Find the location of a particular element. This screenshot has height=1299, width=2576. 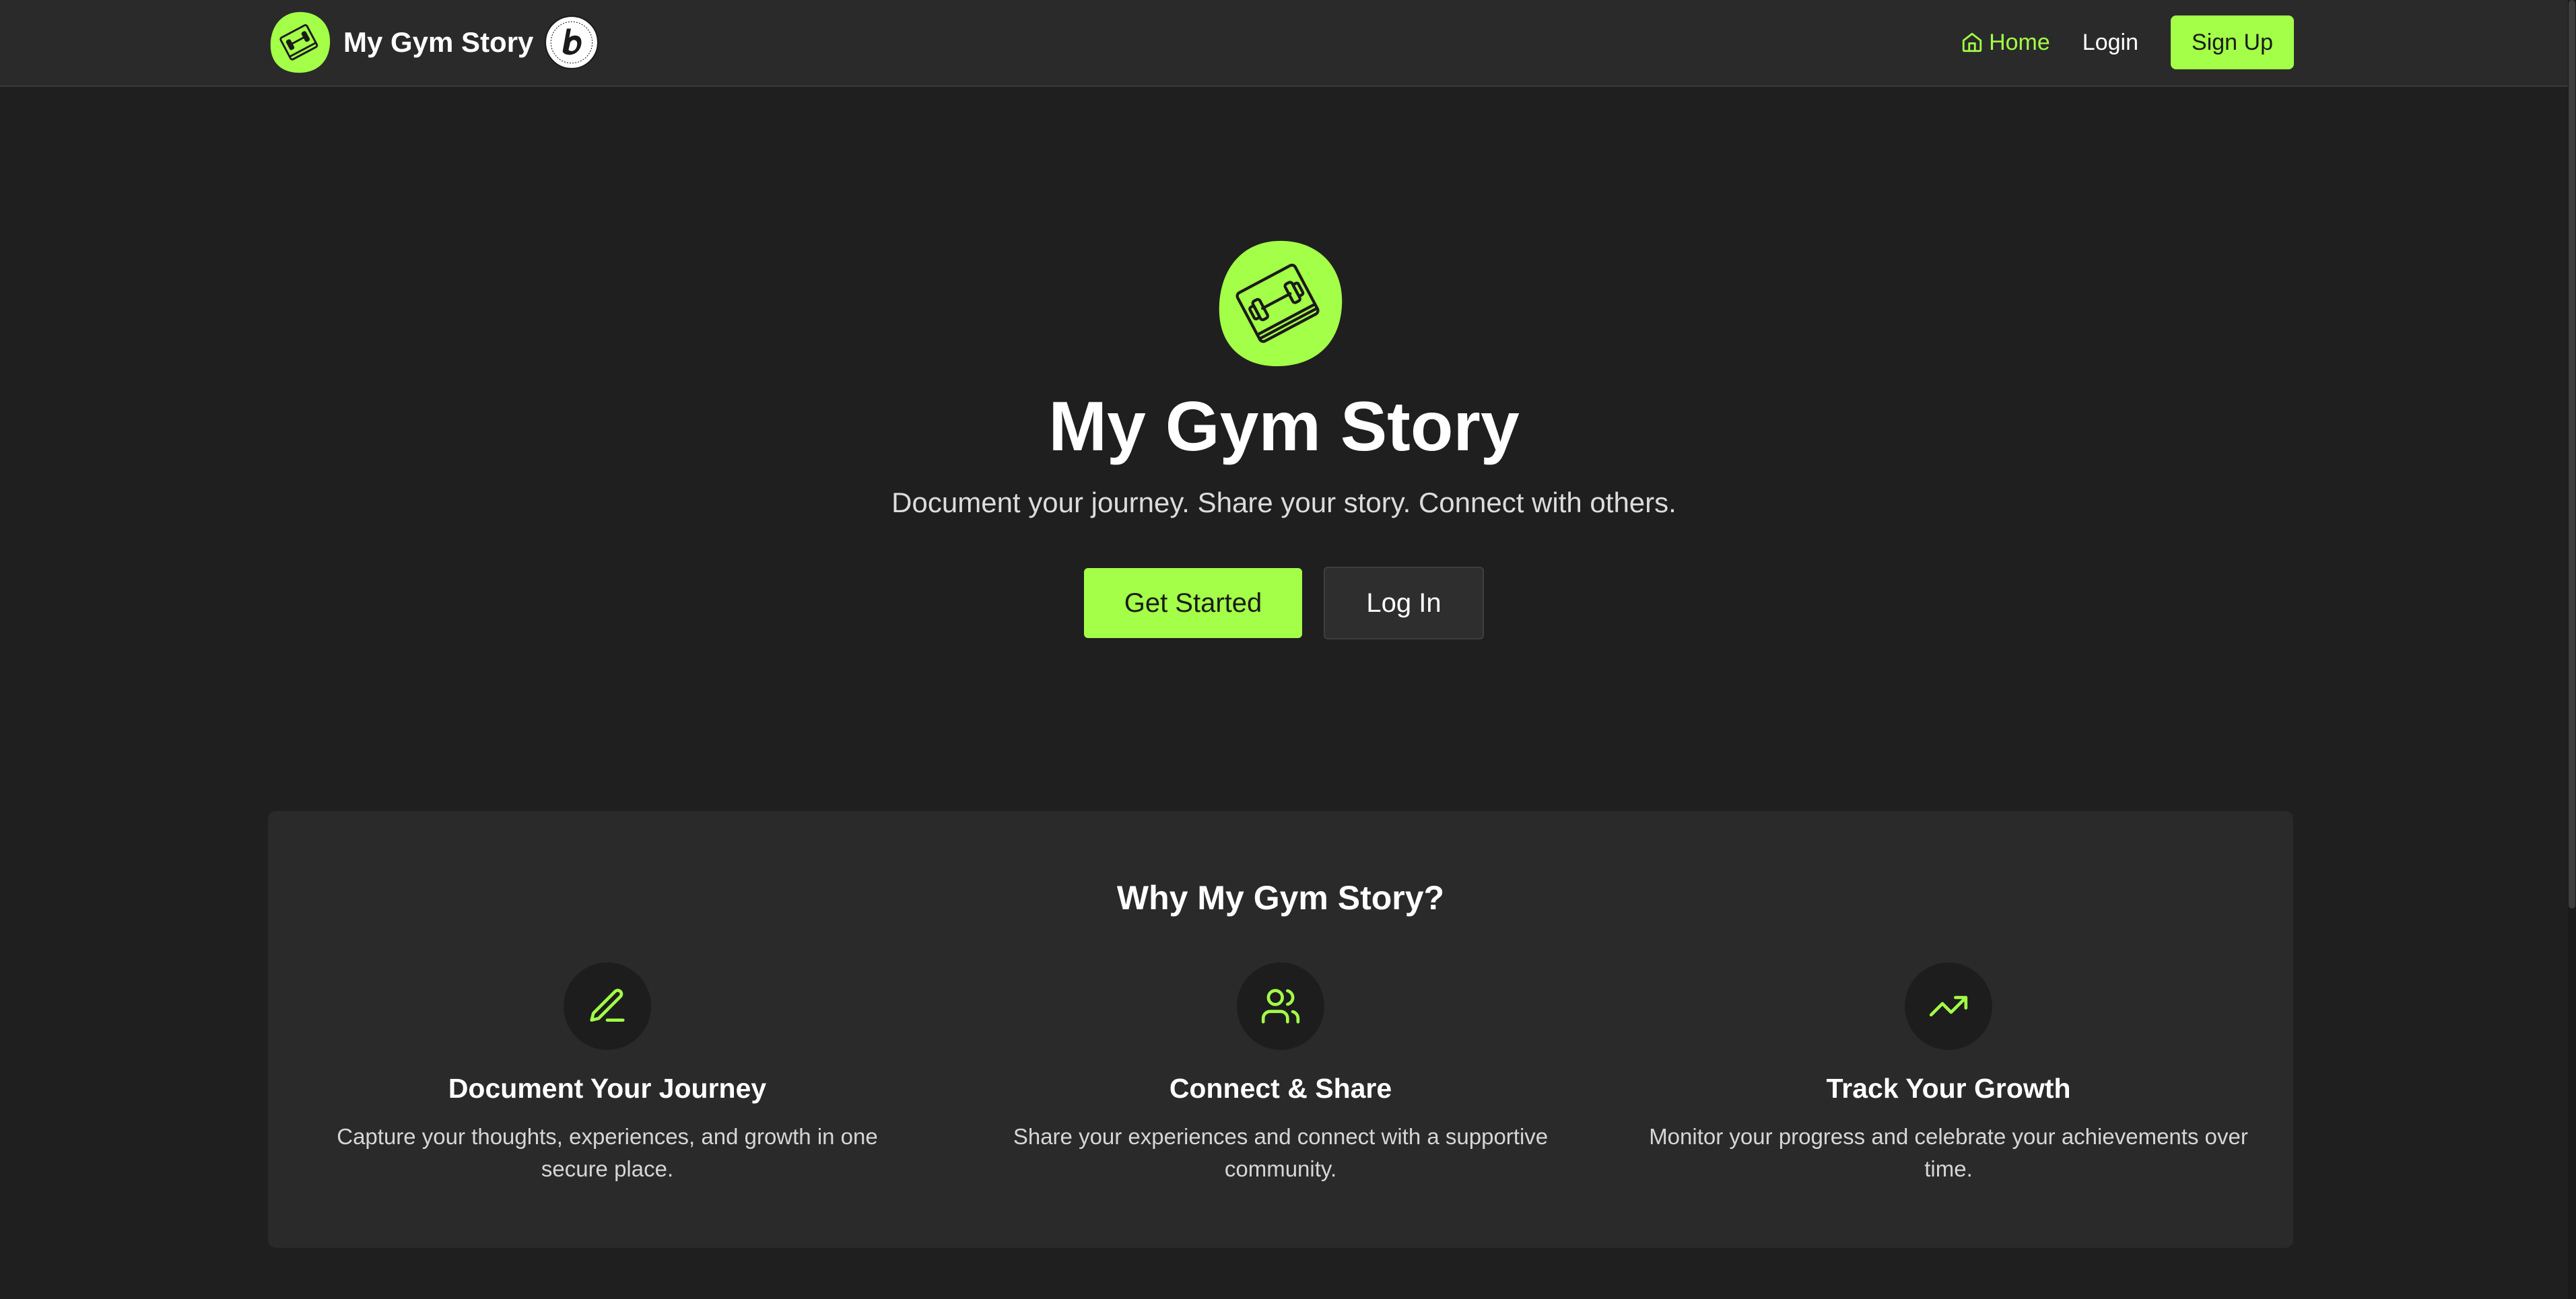

page-scrollbar is located at coordinates (2572, 649).